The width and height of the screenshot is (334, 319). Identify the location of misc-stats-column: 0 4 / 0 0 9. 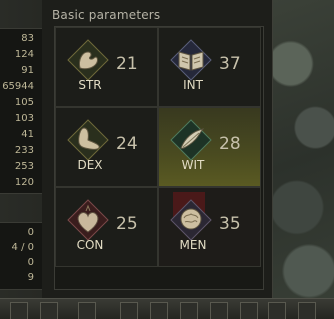
(21, 256).